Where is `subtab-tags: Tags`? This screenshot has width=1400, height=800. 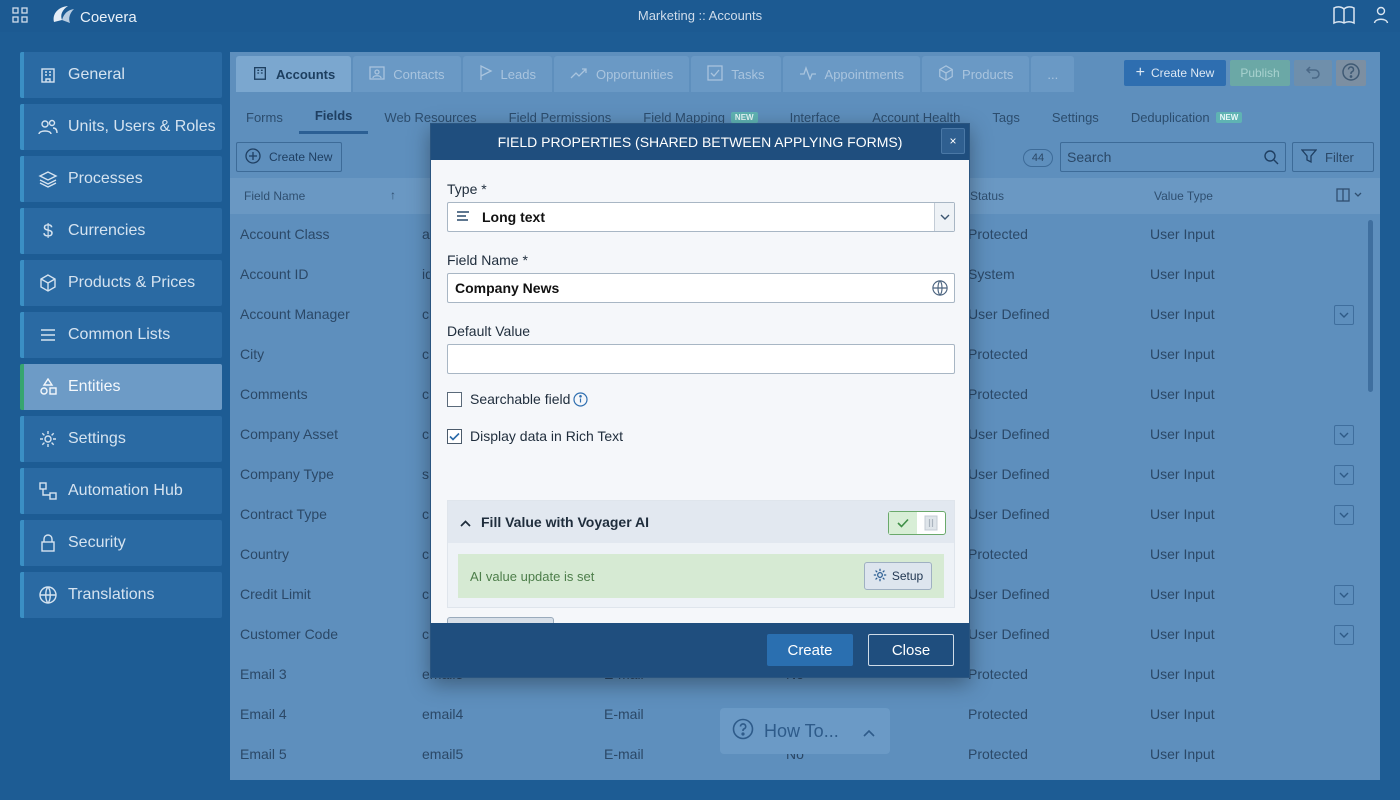 subtab-tags: Tags is located at coordinates (1005, 117).